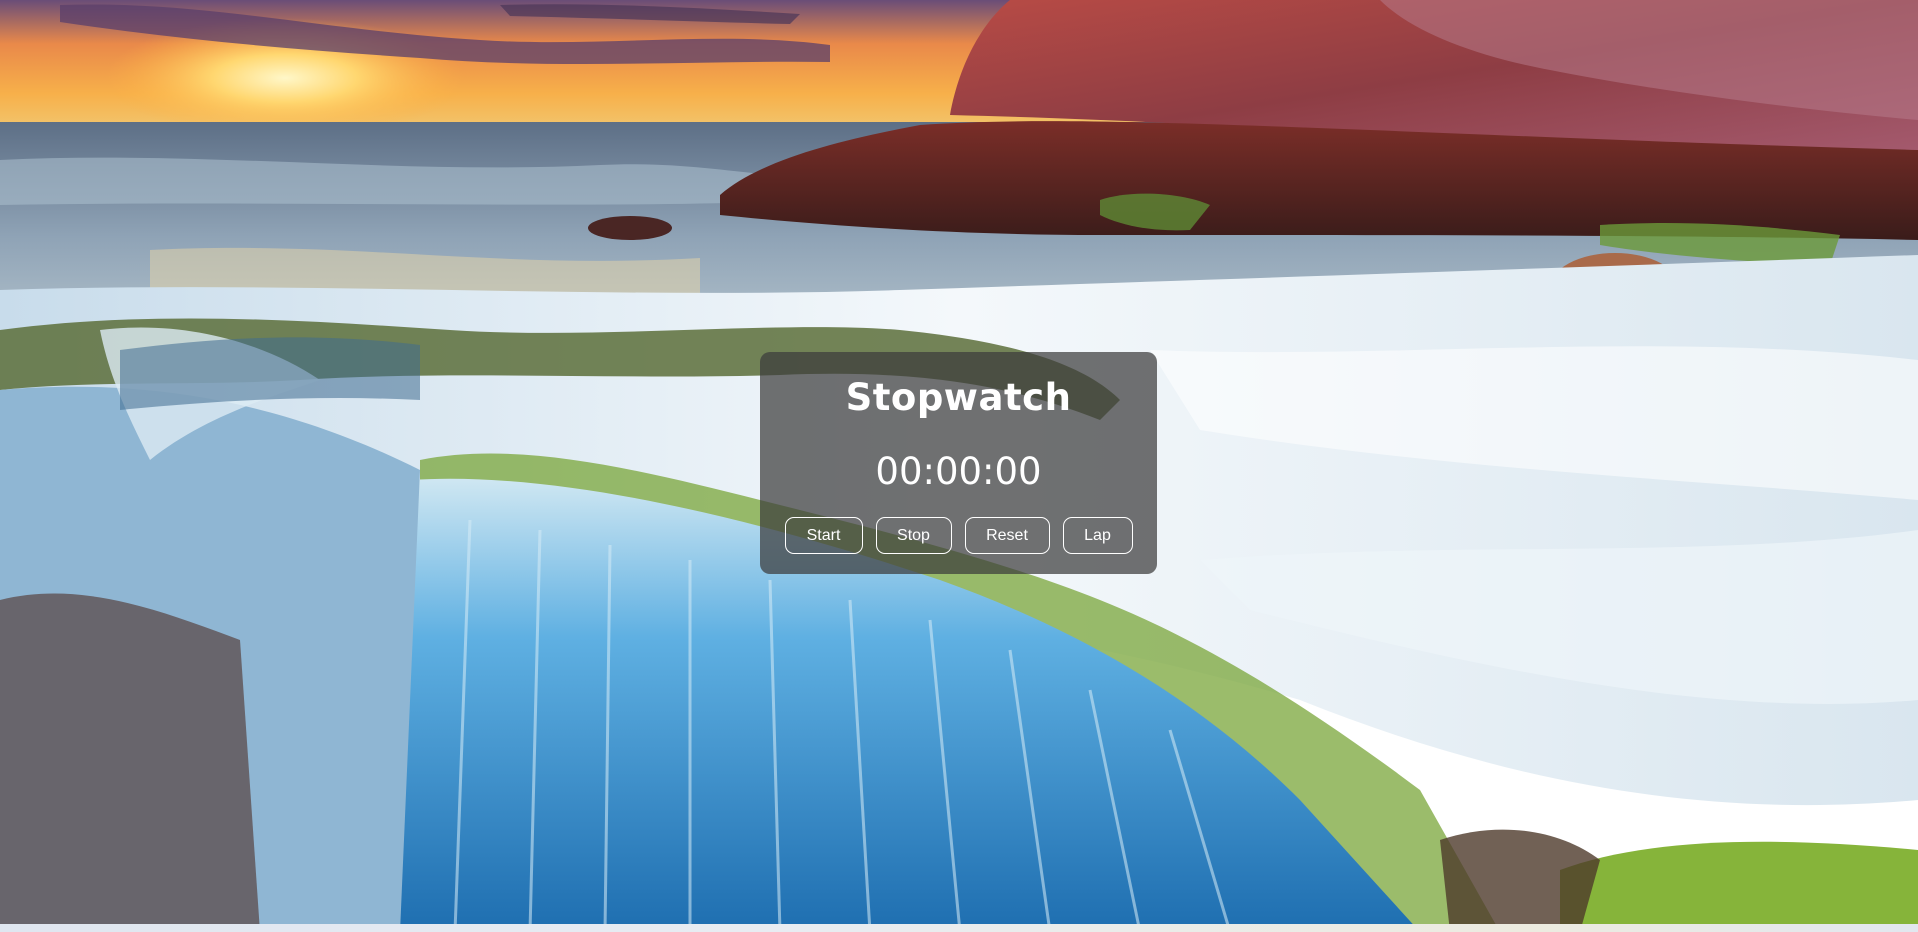 This screenshot has height=932, width=1918. What do you see at coordinates (958, 471) in the screenshot?
I see `time-display: 00:00:00` at bounding box center [958, 471].